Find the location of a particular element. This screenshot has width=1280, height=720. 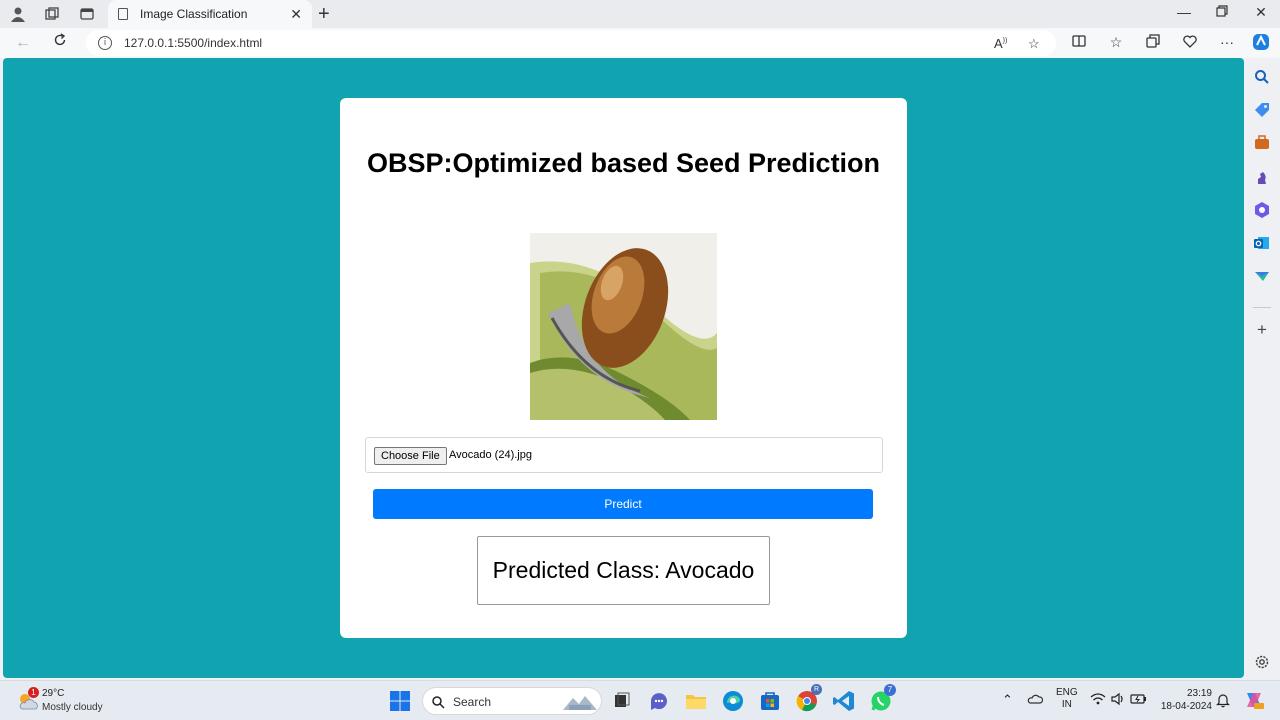

minimize-icon: — is located at coordinates (1184, 12).